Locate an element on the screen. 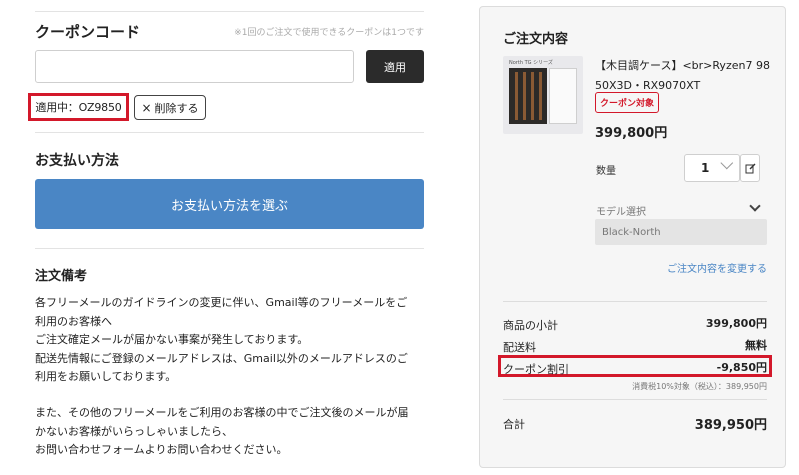 This screenshot has height=475, width=799. coupon-note: ※1回のご注文で使用できるクーポンは1つです is located at coordinates (329, 33).